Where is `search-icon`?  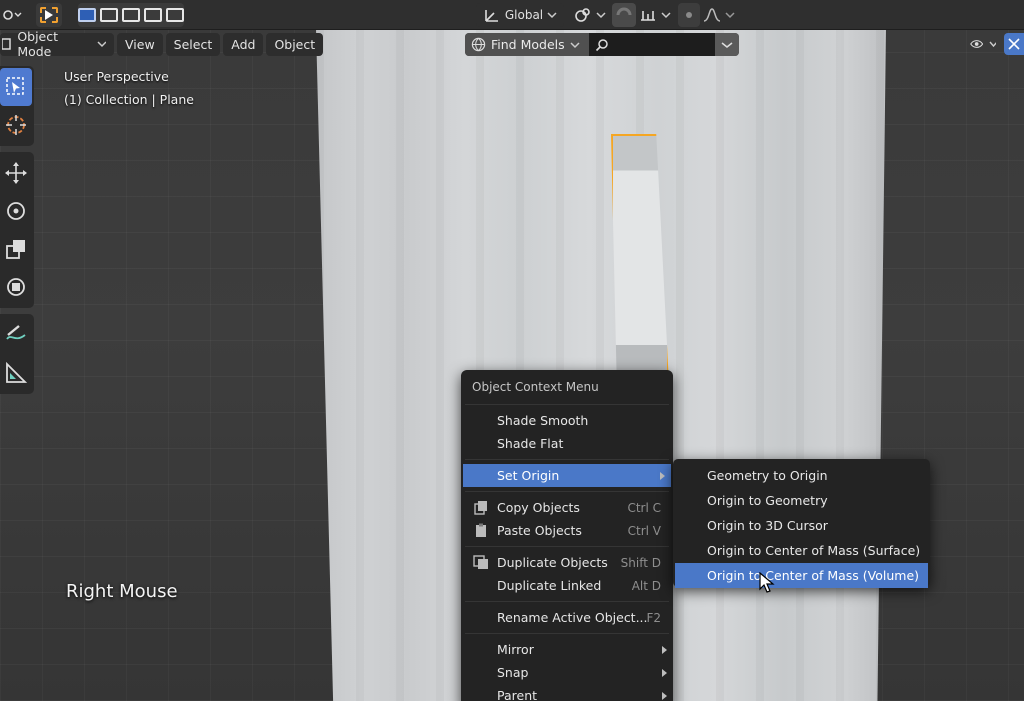 search-icon is located at coordinates (601, 44).